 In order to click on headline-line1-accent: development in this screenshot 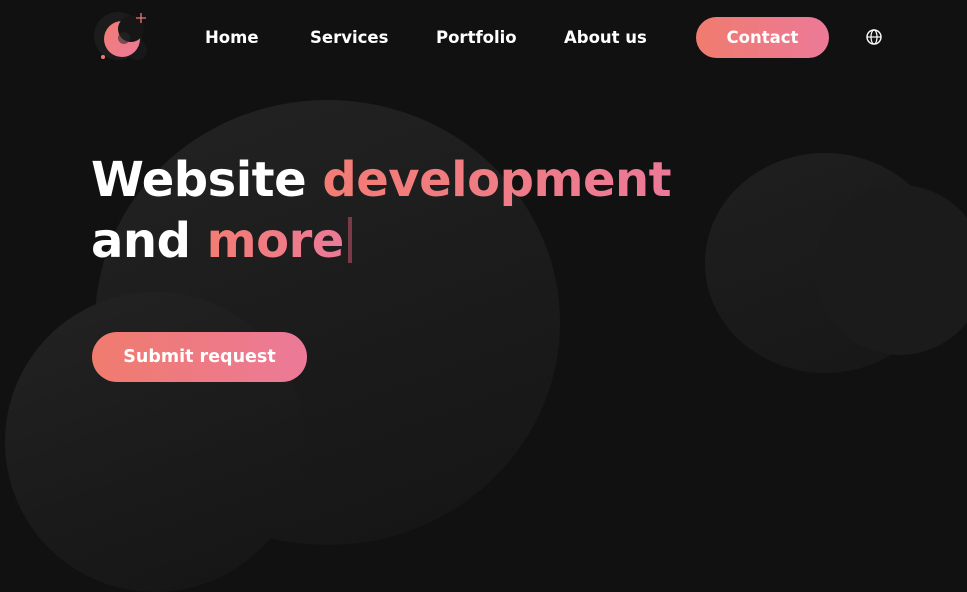, I will do `click(497, 180)`.